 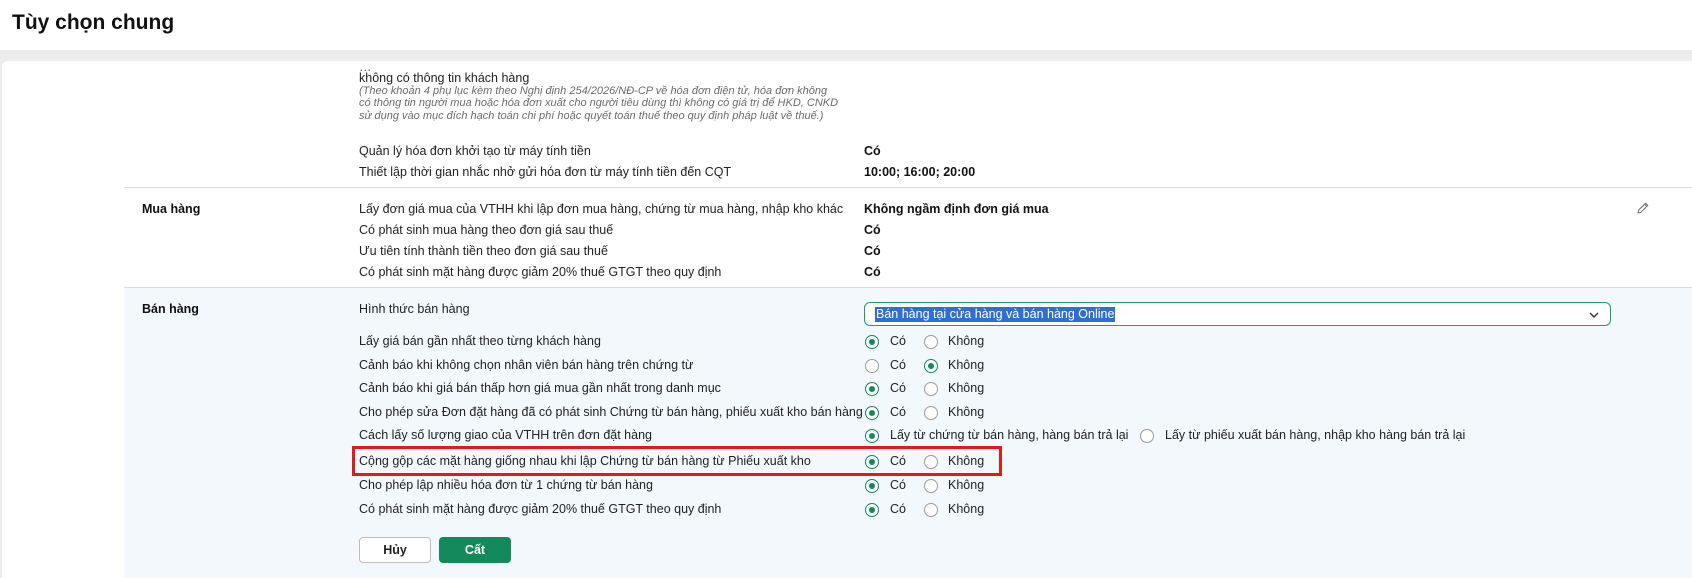 I want to click on highlight-box, so click(x=677, y=461).